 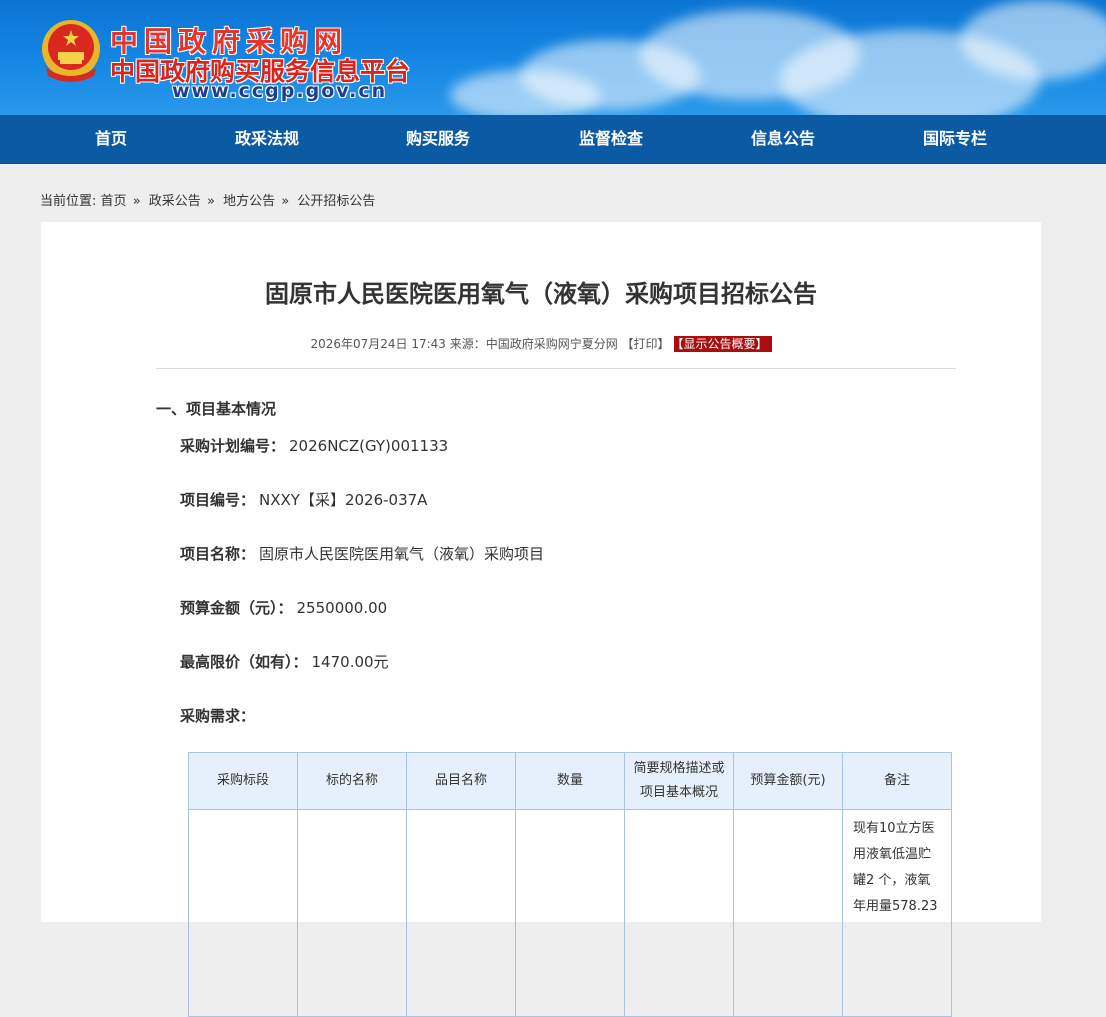 What do you see at coordinates (249, 201) in the screenshot?
I see `breadcrumb-local-announcements: 地方公告` at bounding box center [249, 201].